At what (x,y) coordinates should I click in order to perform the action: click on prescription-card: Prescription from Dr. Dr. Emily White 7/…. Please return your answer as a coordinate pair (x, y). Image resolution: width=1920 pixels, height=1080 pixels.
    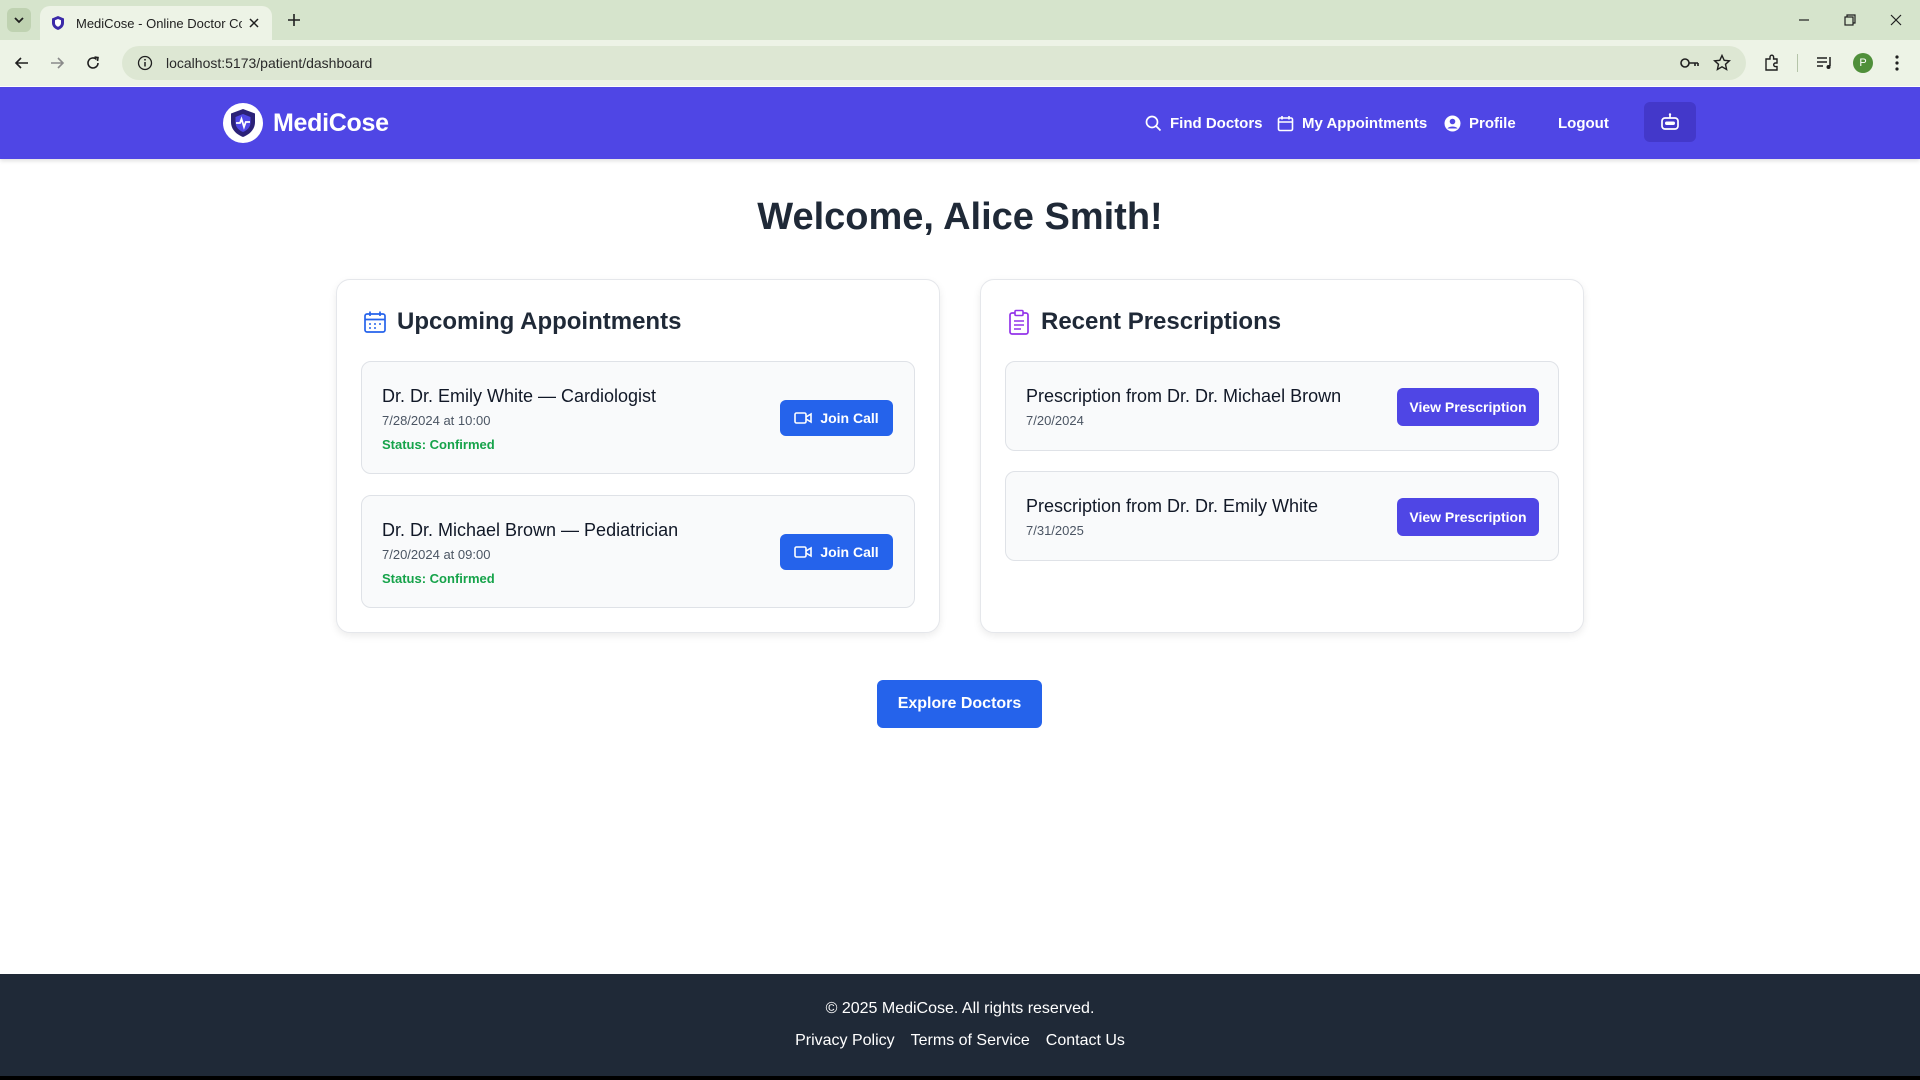
    Looking at the image, I should click on (1282, 516).